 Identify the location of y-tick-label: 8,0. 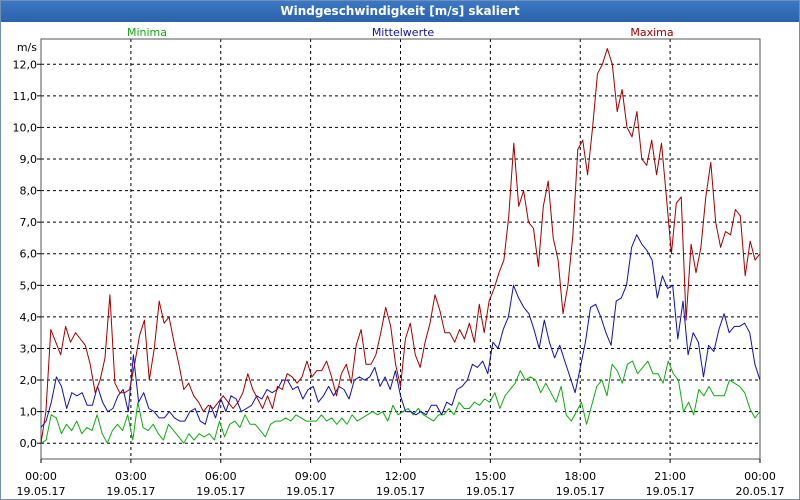
(29, 191).